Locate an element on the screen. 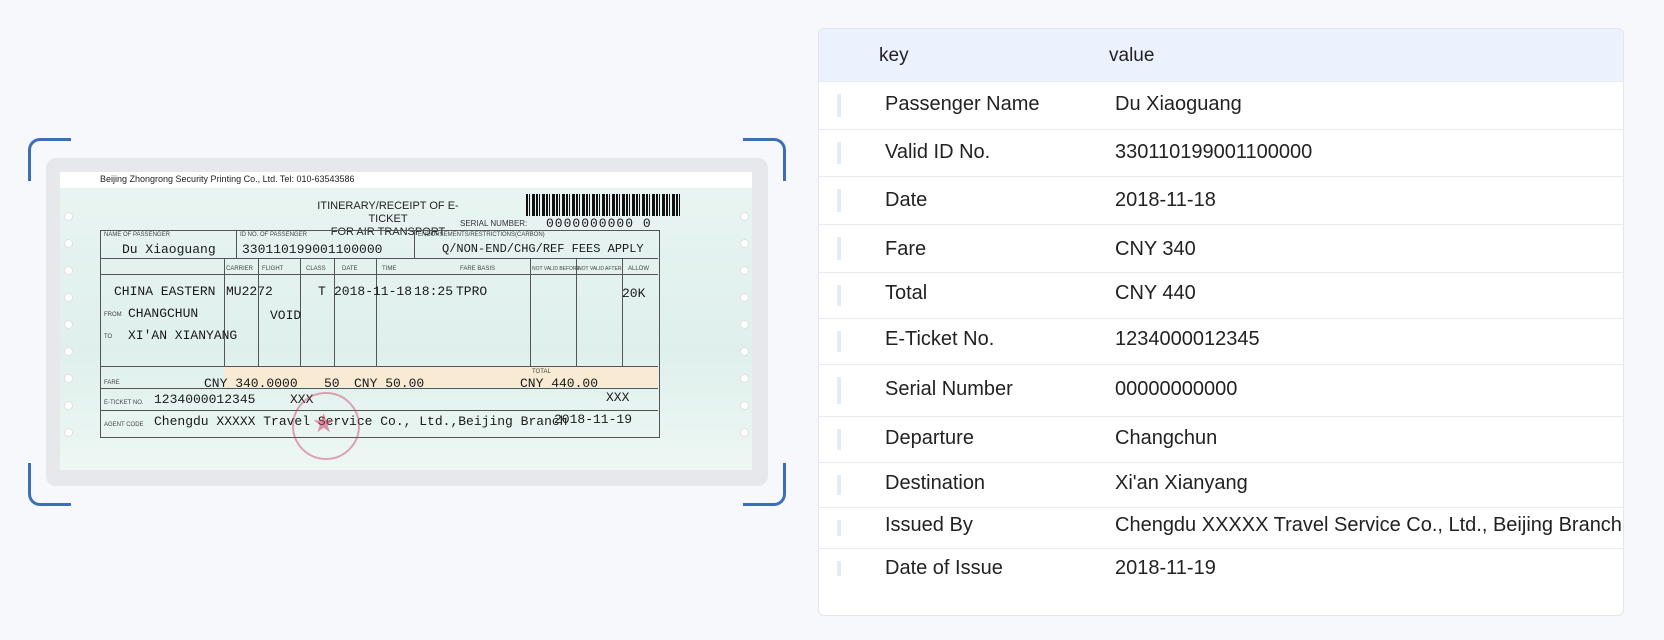 The image size is (1664, 640). ticket-to: XI'AN XIANYANG is located at coordinates (183, 335).